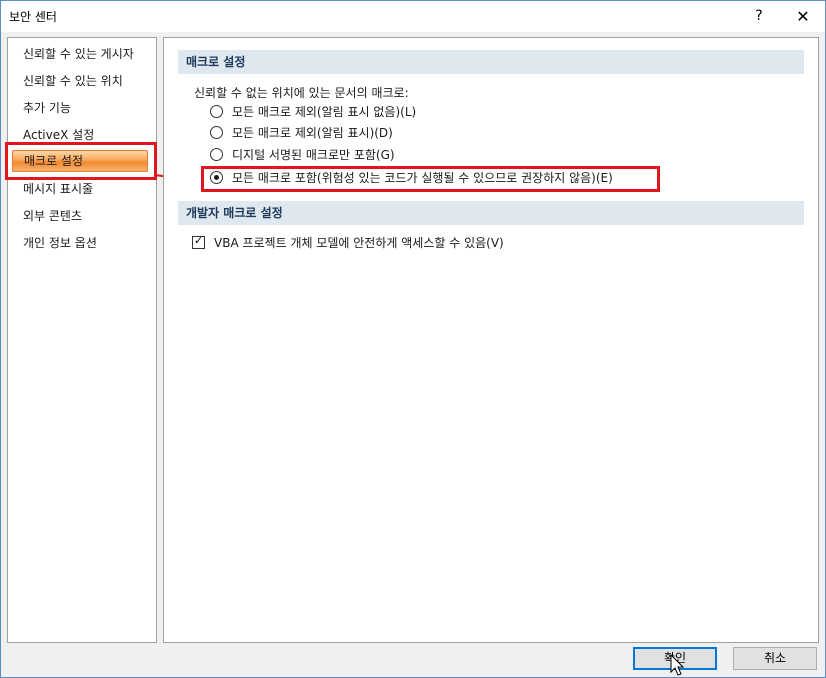 The height and width of the screenshot is (678, 826). I want to click on vba-object-model-access-option: ✓ VBA 프로젝트 개체 모델에 안전하게 액세스할 수 있음(V), so click(348, 243).